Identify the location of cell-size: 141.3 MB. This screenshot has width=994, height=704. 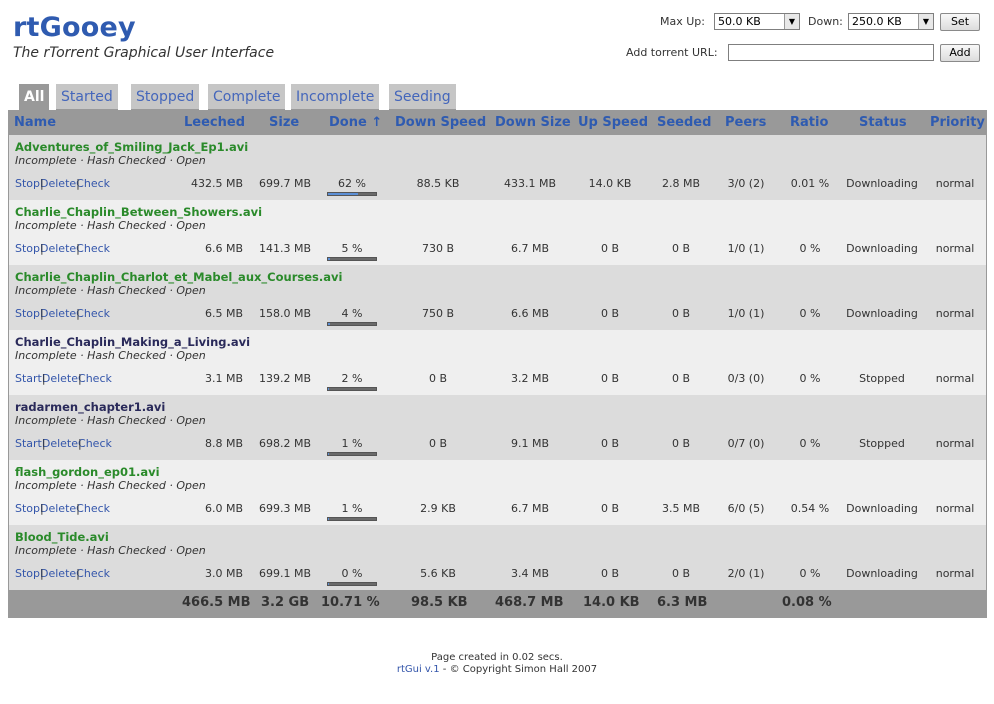
(284, 248).